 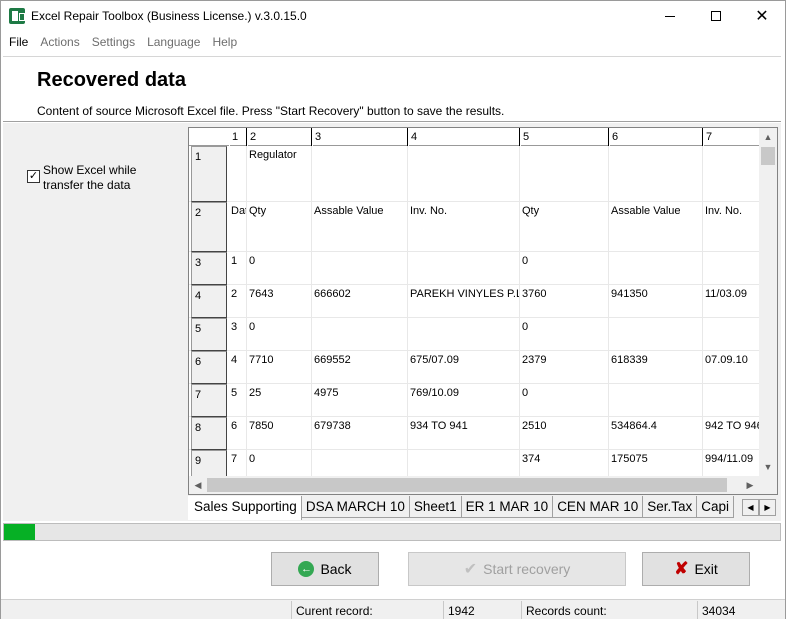 What do you see at coordinates (209, 334) in the screenshot?
I see `row-header: 5` at bounding box center [209, 334].